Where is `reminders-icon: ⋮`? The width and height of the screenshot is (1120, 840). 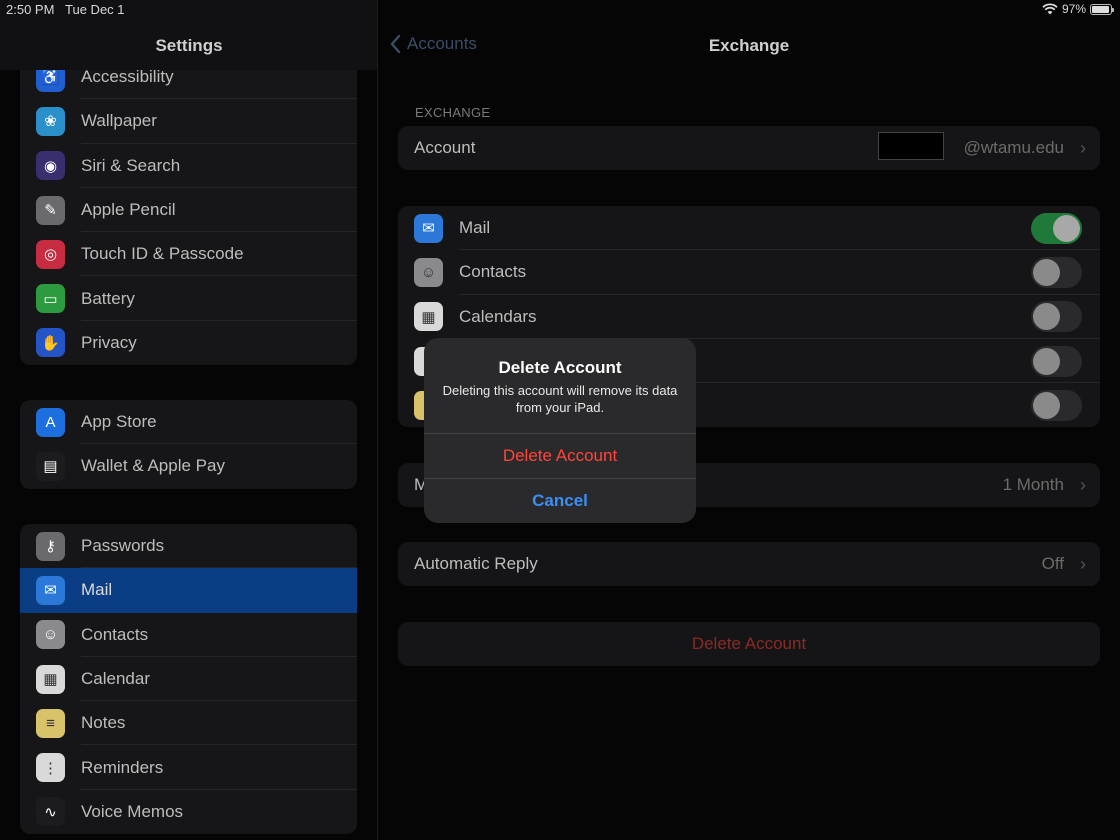
reminders-icon: ⋮ is located at coordinates (50, 768).